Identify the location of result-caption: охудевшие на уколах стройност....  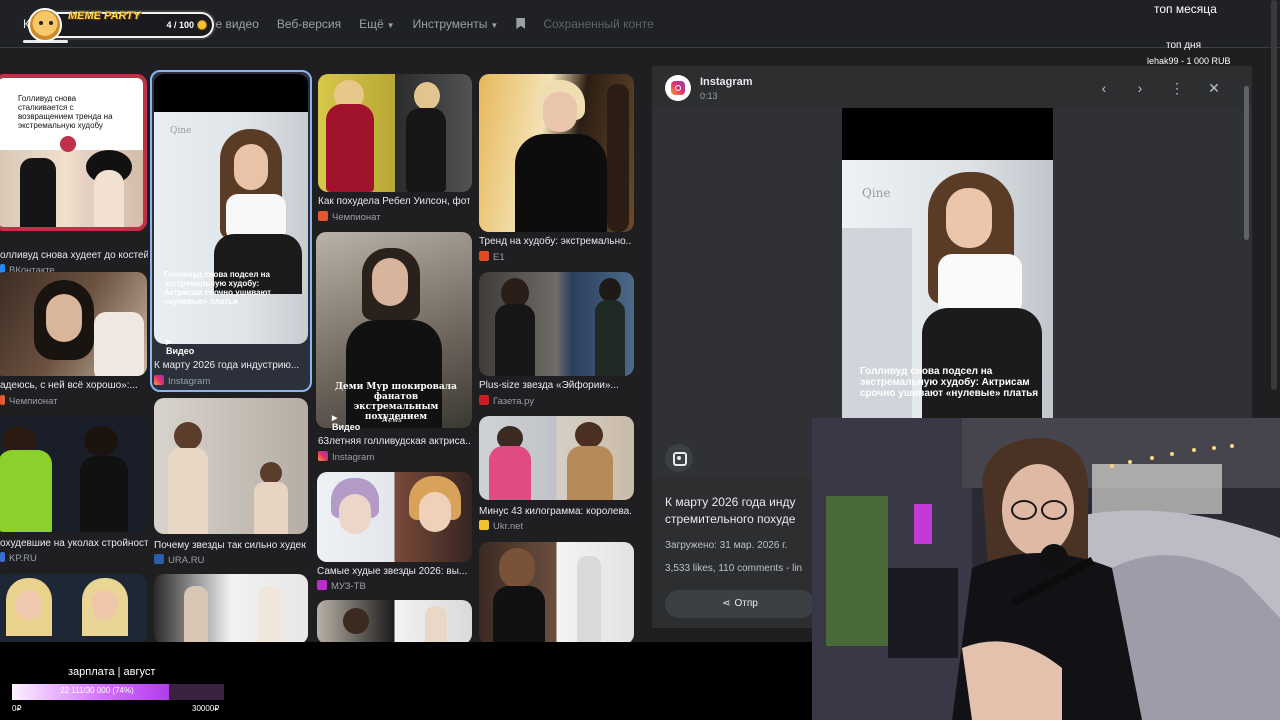
(74, 543).